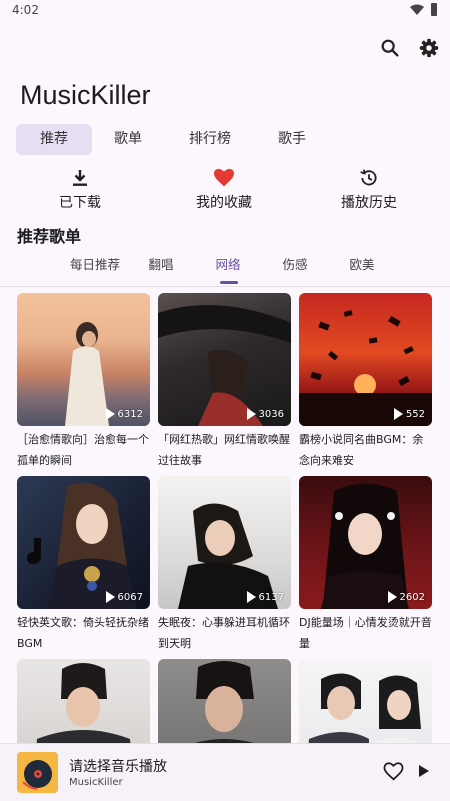  What do you see at coordinates (225, 11) in the screenshot?
I see `status-bar: 4:02` at bounding box center [225, 11].